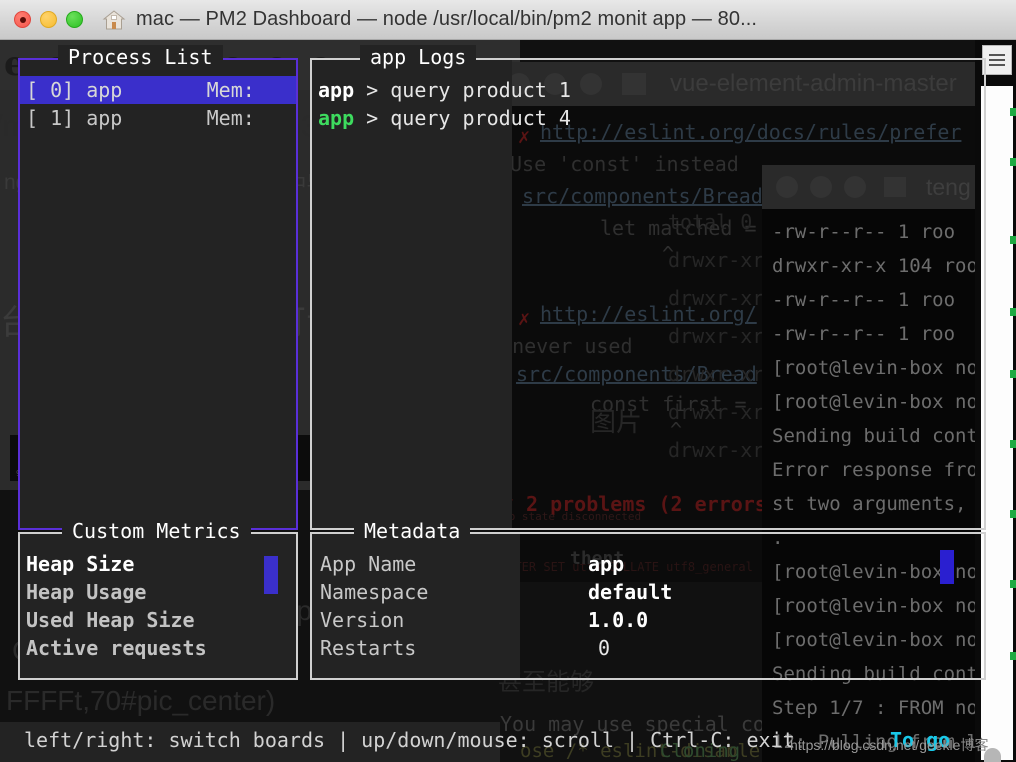 The height and width of the screenshot is (762, 1016). I want to click on panel-title: Process List, so click(140, 57).